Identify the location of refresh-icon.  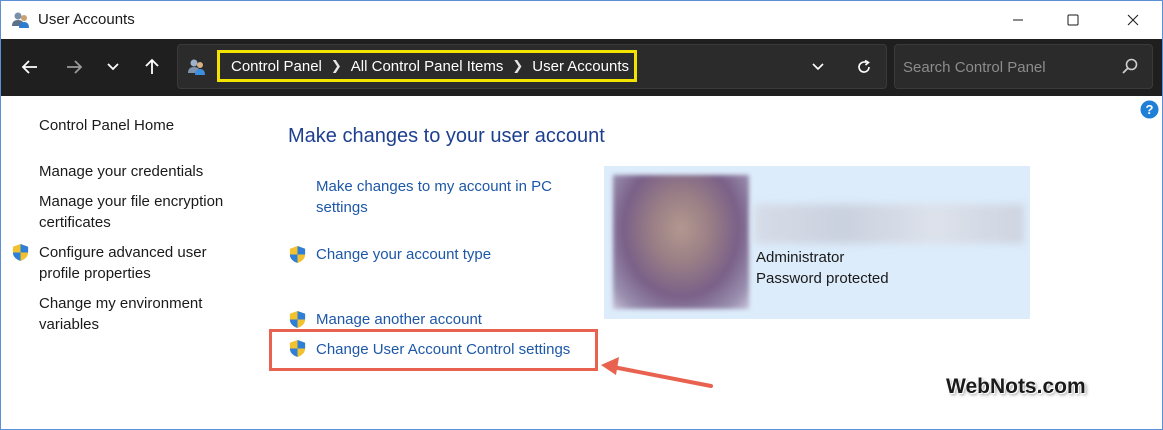
(864, 66).